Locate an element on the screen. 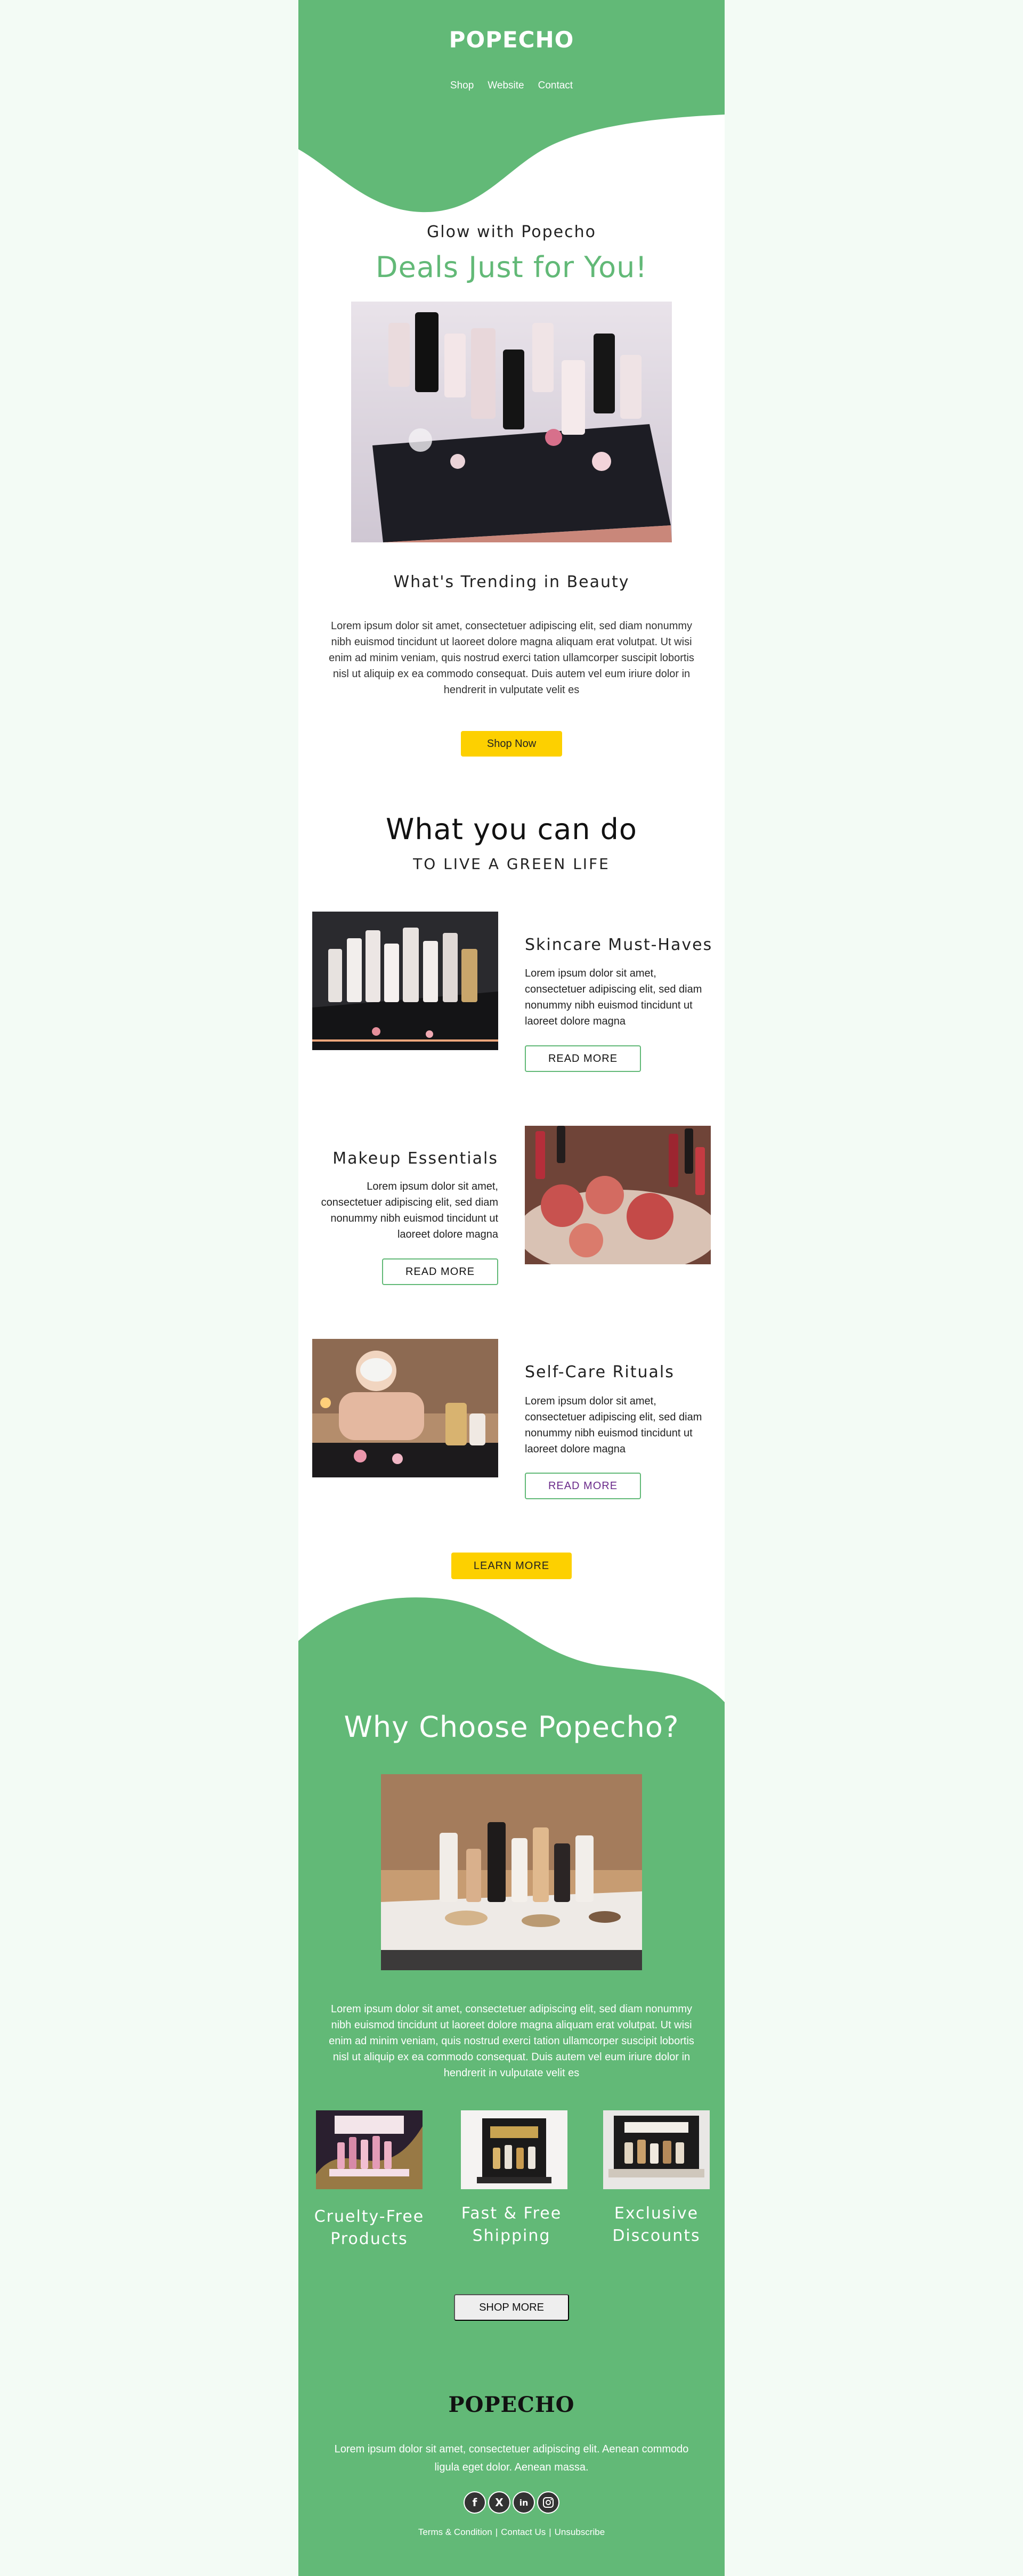 The width and height of the screenshot is (1023, 2576). makeup-image is located at coordinates (618, 1195).